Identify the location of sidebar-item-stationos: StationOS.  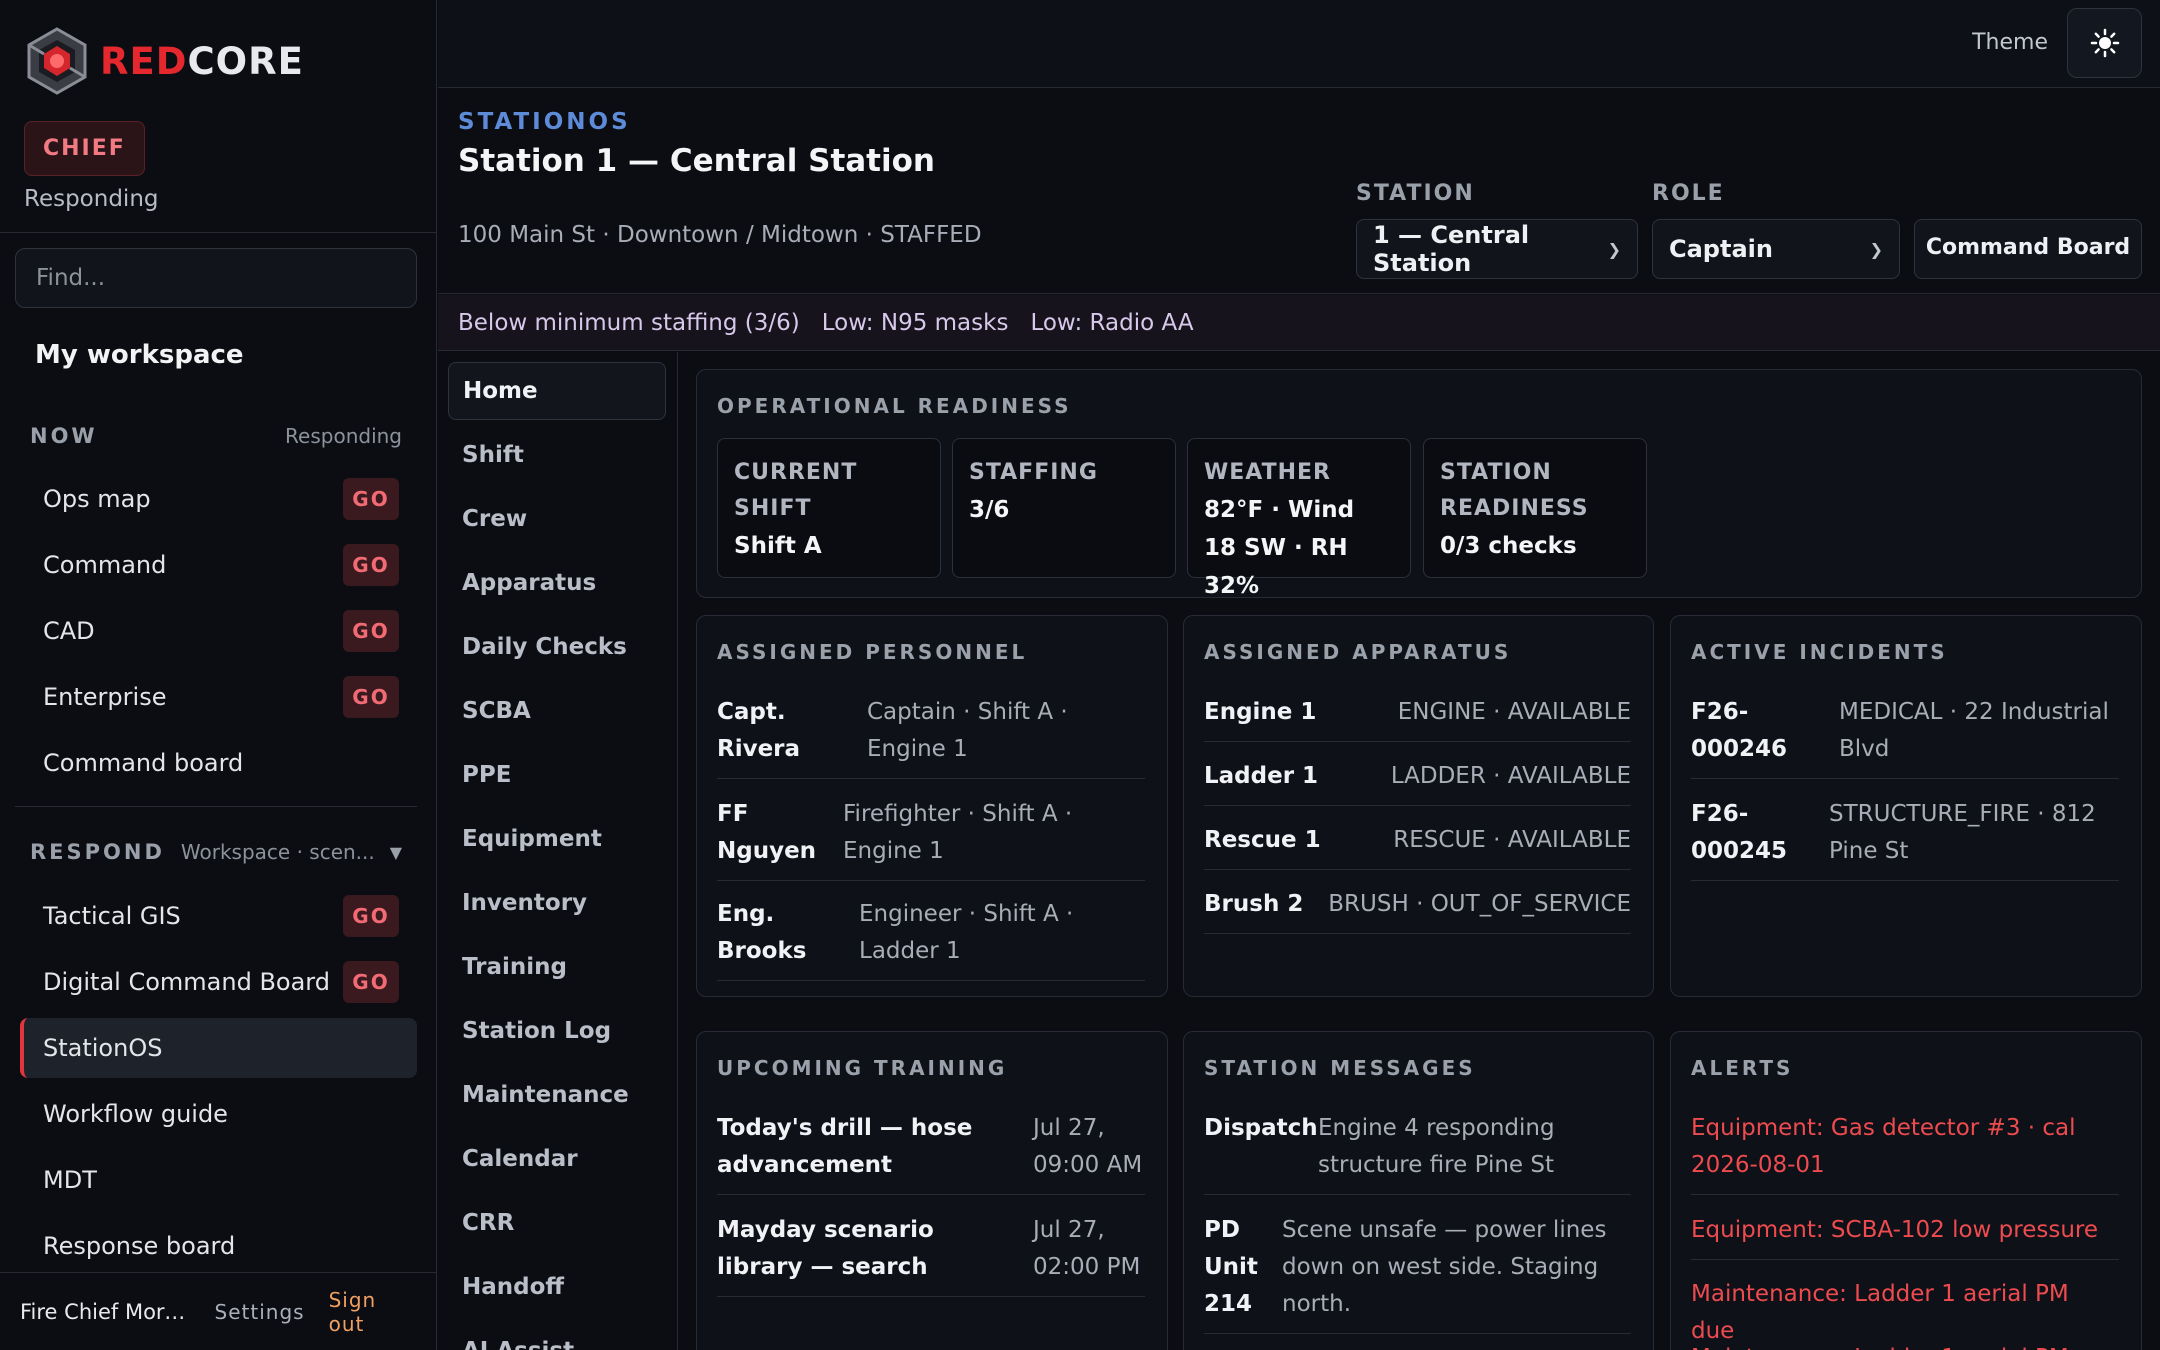
(218, 1048).